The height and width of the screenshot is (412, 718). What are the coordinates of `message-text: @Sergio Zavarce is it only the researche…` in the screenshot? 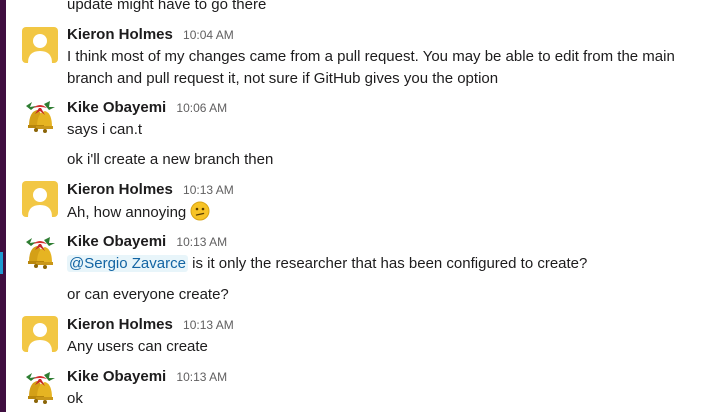 It's located at (327, 264).